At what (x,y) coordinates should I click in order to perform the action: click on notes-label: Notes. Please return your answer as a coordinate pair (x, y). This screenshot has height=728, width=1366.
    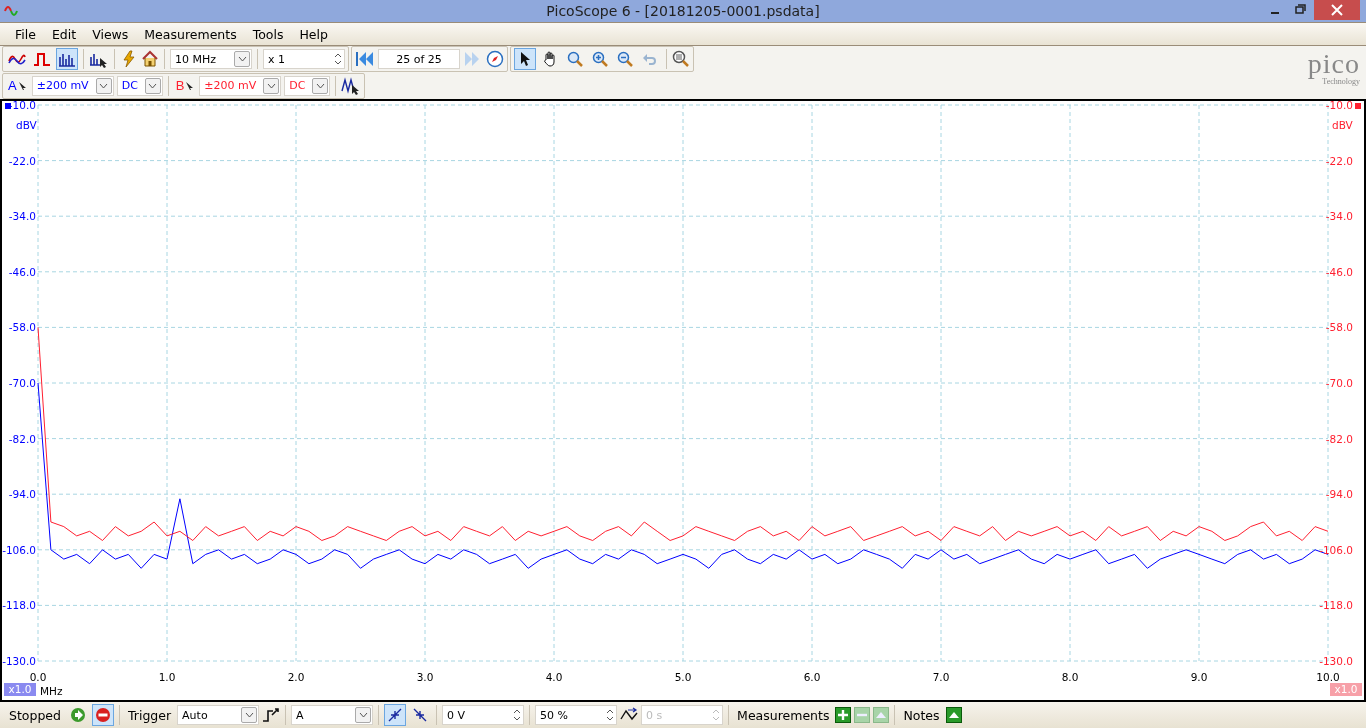
    Looking at the image, I should click on (921, 715).